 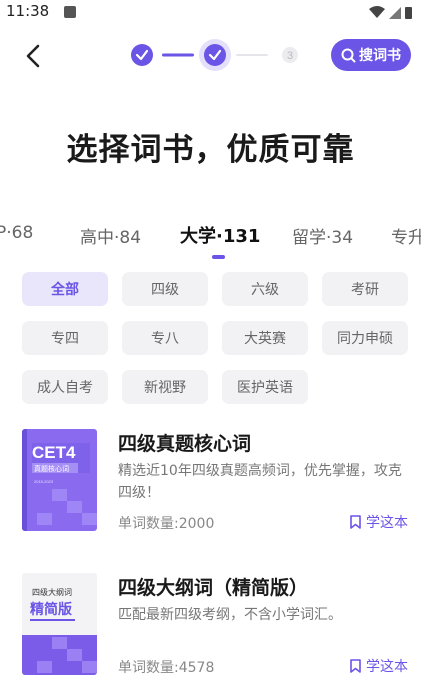 What do you see at coordinates (377, 12) in the screenshot?
I see `wifi-icon` at bounding box center [377, 12].